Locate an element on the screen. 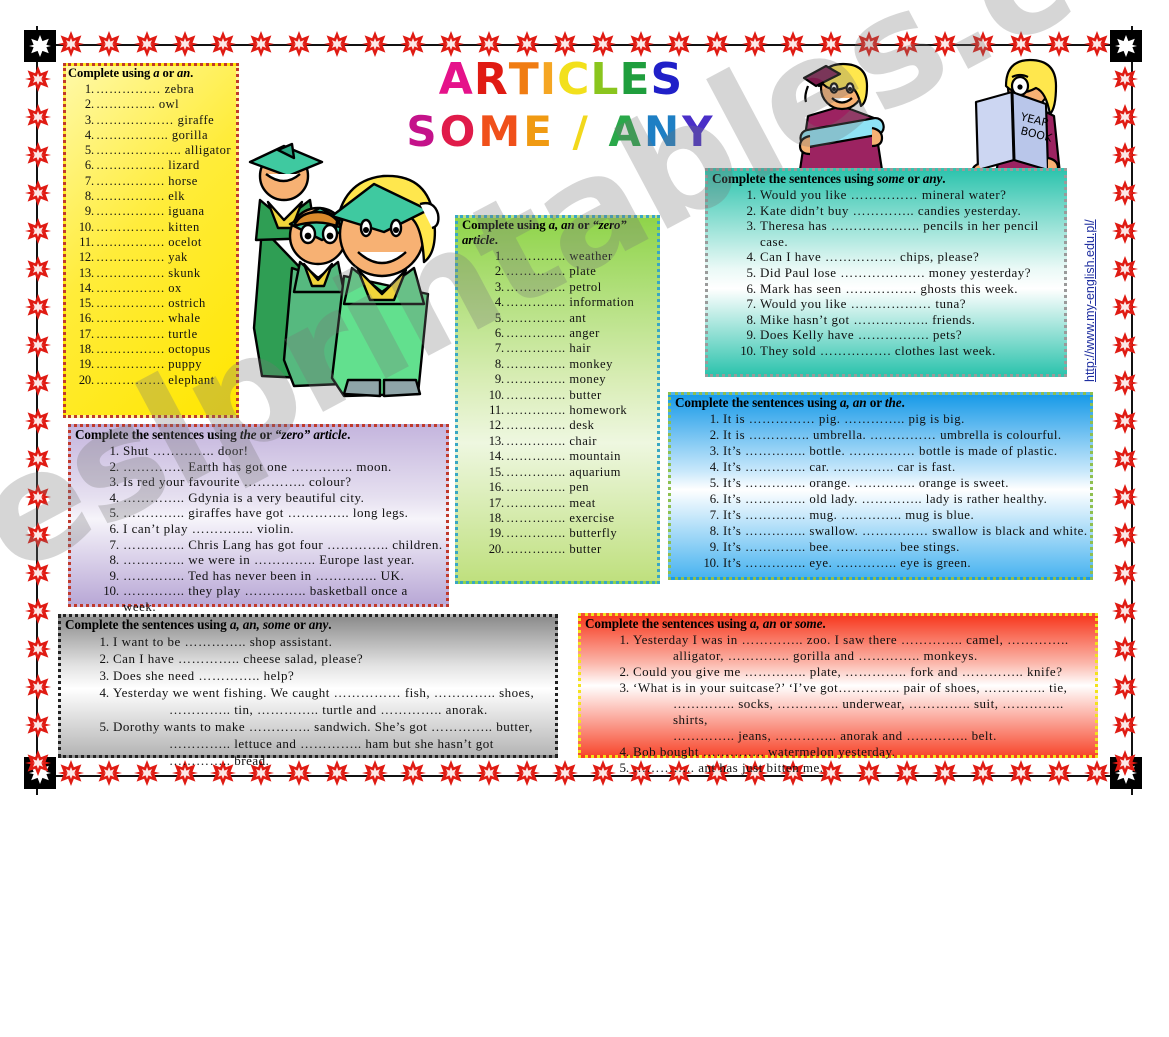  exercise-item: …………….. gorilla is located at coordinates (153, 136).